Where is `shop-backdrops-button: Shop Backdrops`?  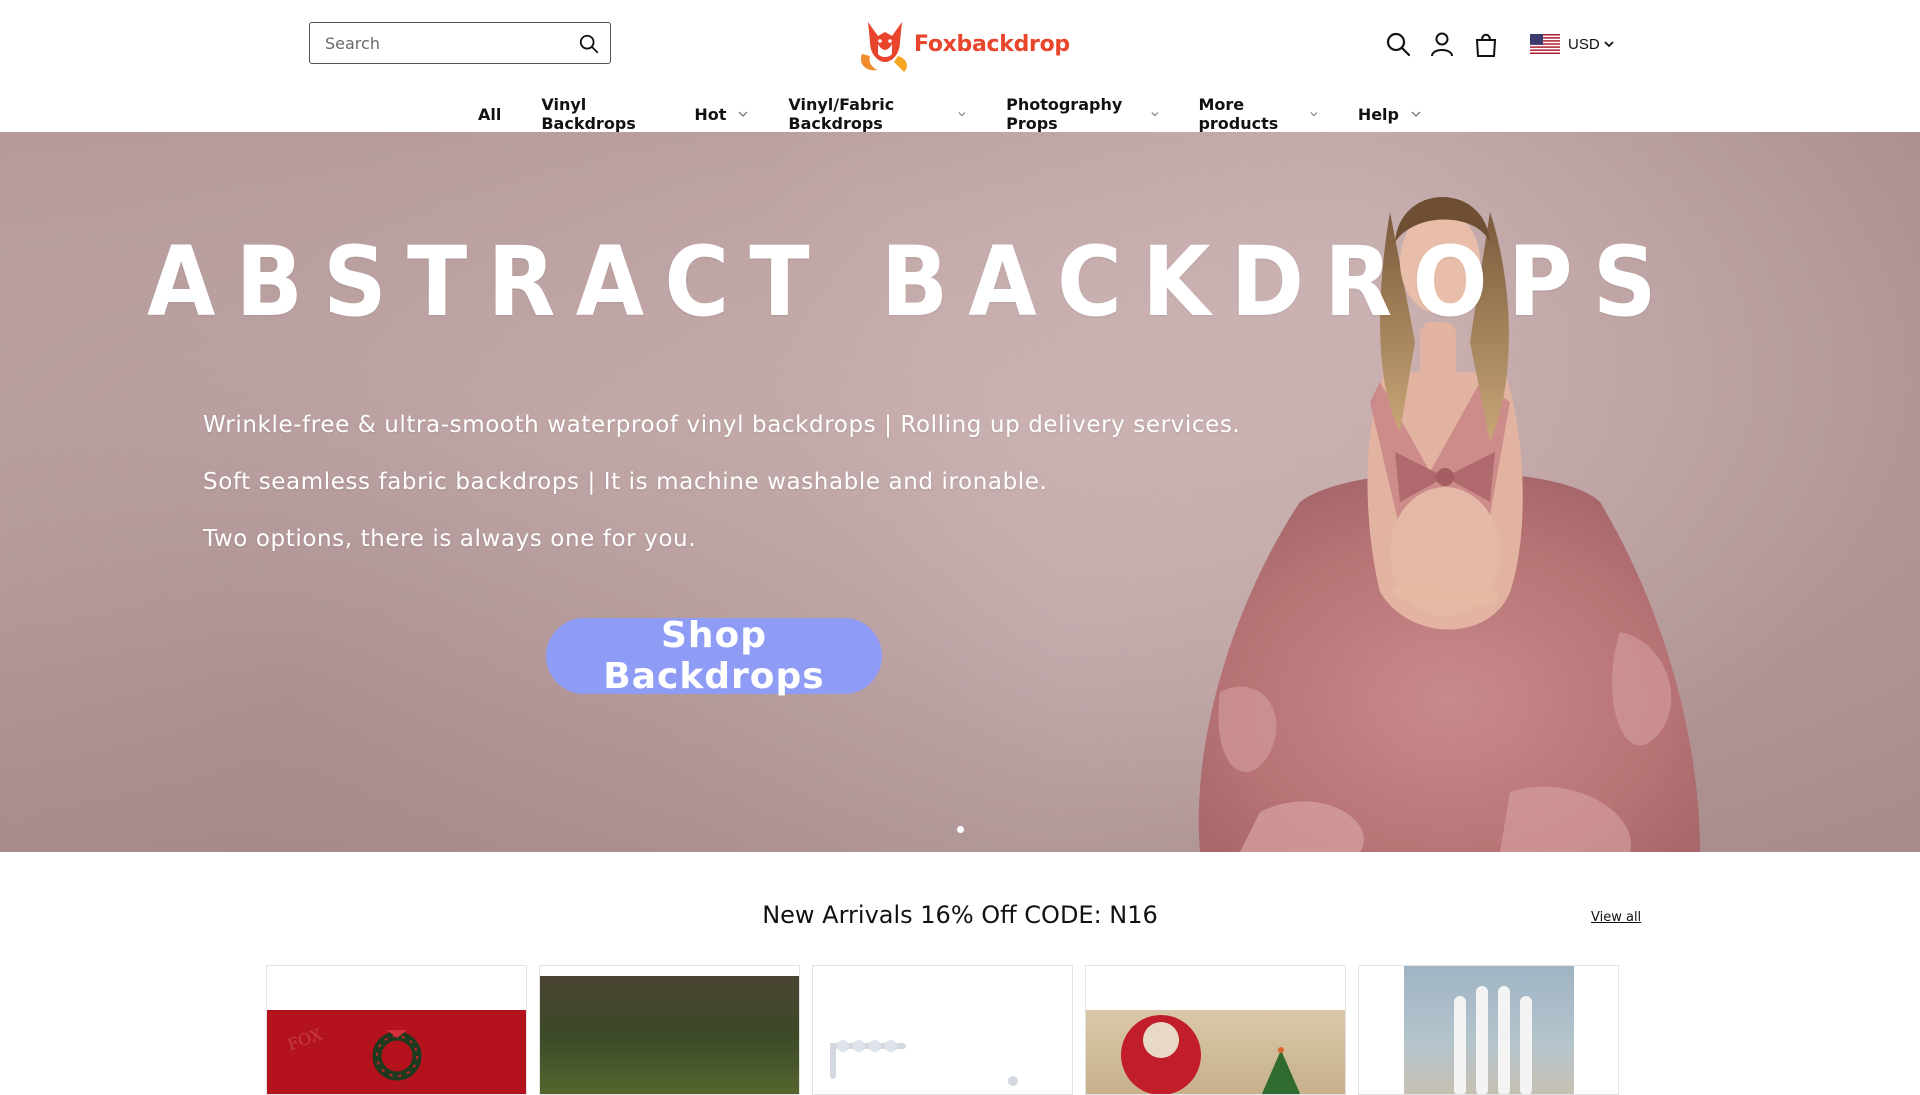 shop-backdrops-button: Shop Backdrops is located at coordinates (714, 656).